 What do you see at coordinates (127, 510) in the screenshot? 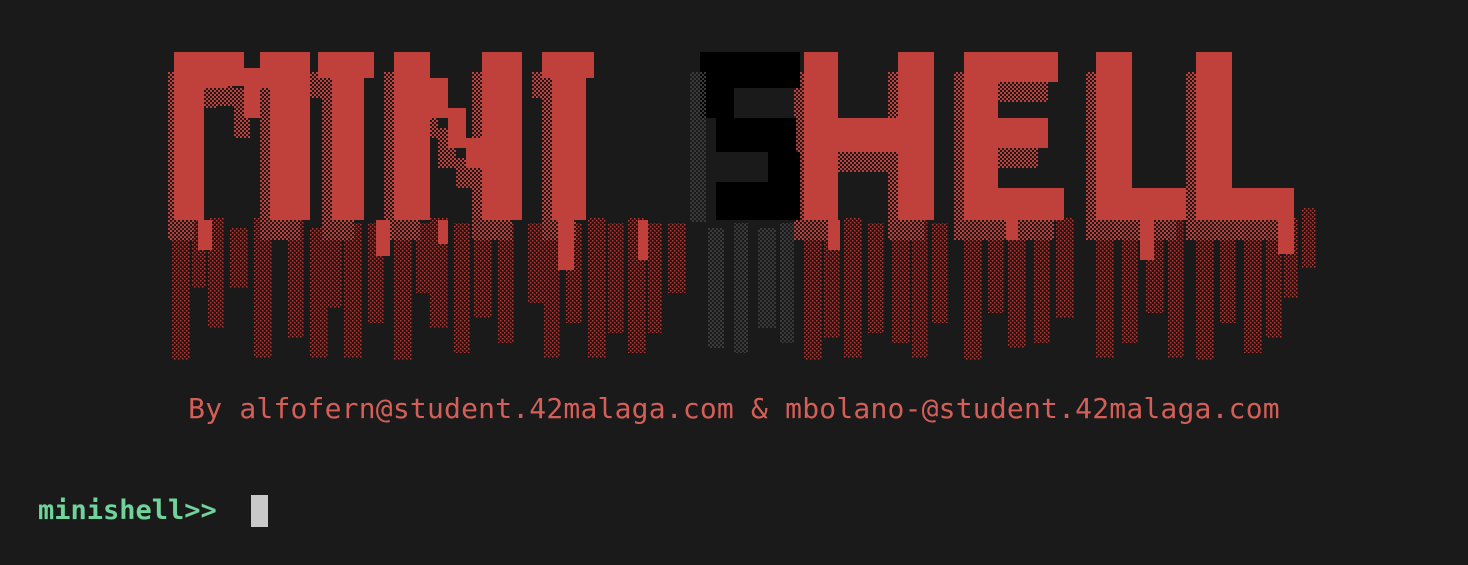
I see `shell-prompt: minishell>>` at bounding box center [127, 510].